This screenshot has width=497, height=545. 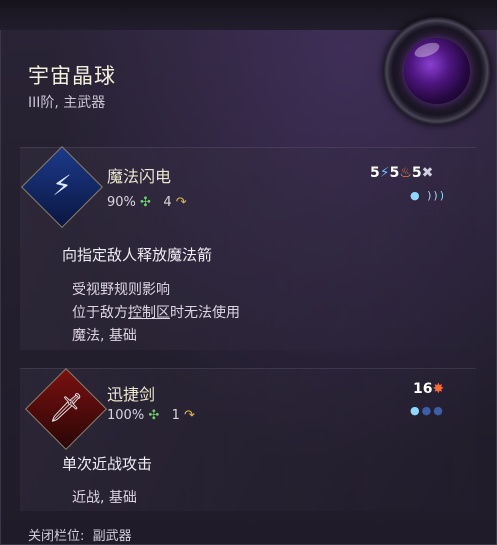 I want to click on uses-value: 1, so click(x=175, y=415).